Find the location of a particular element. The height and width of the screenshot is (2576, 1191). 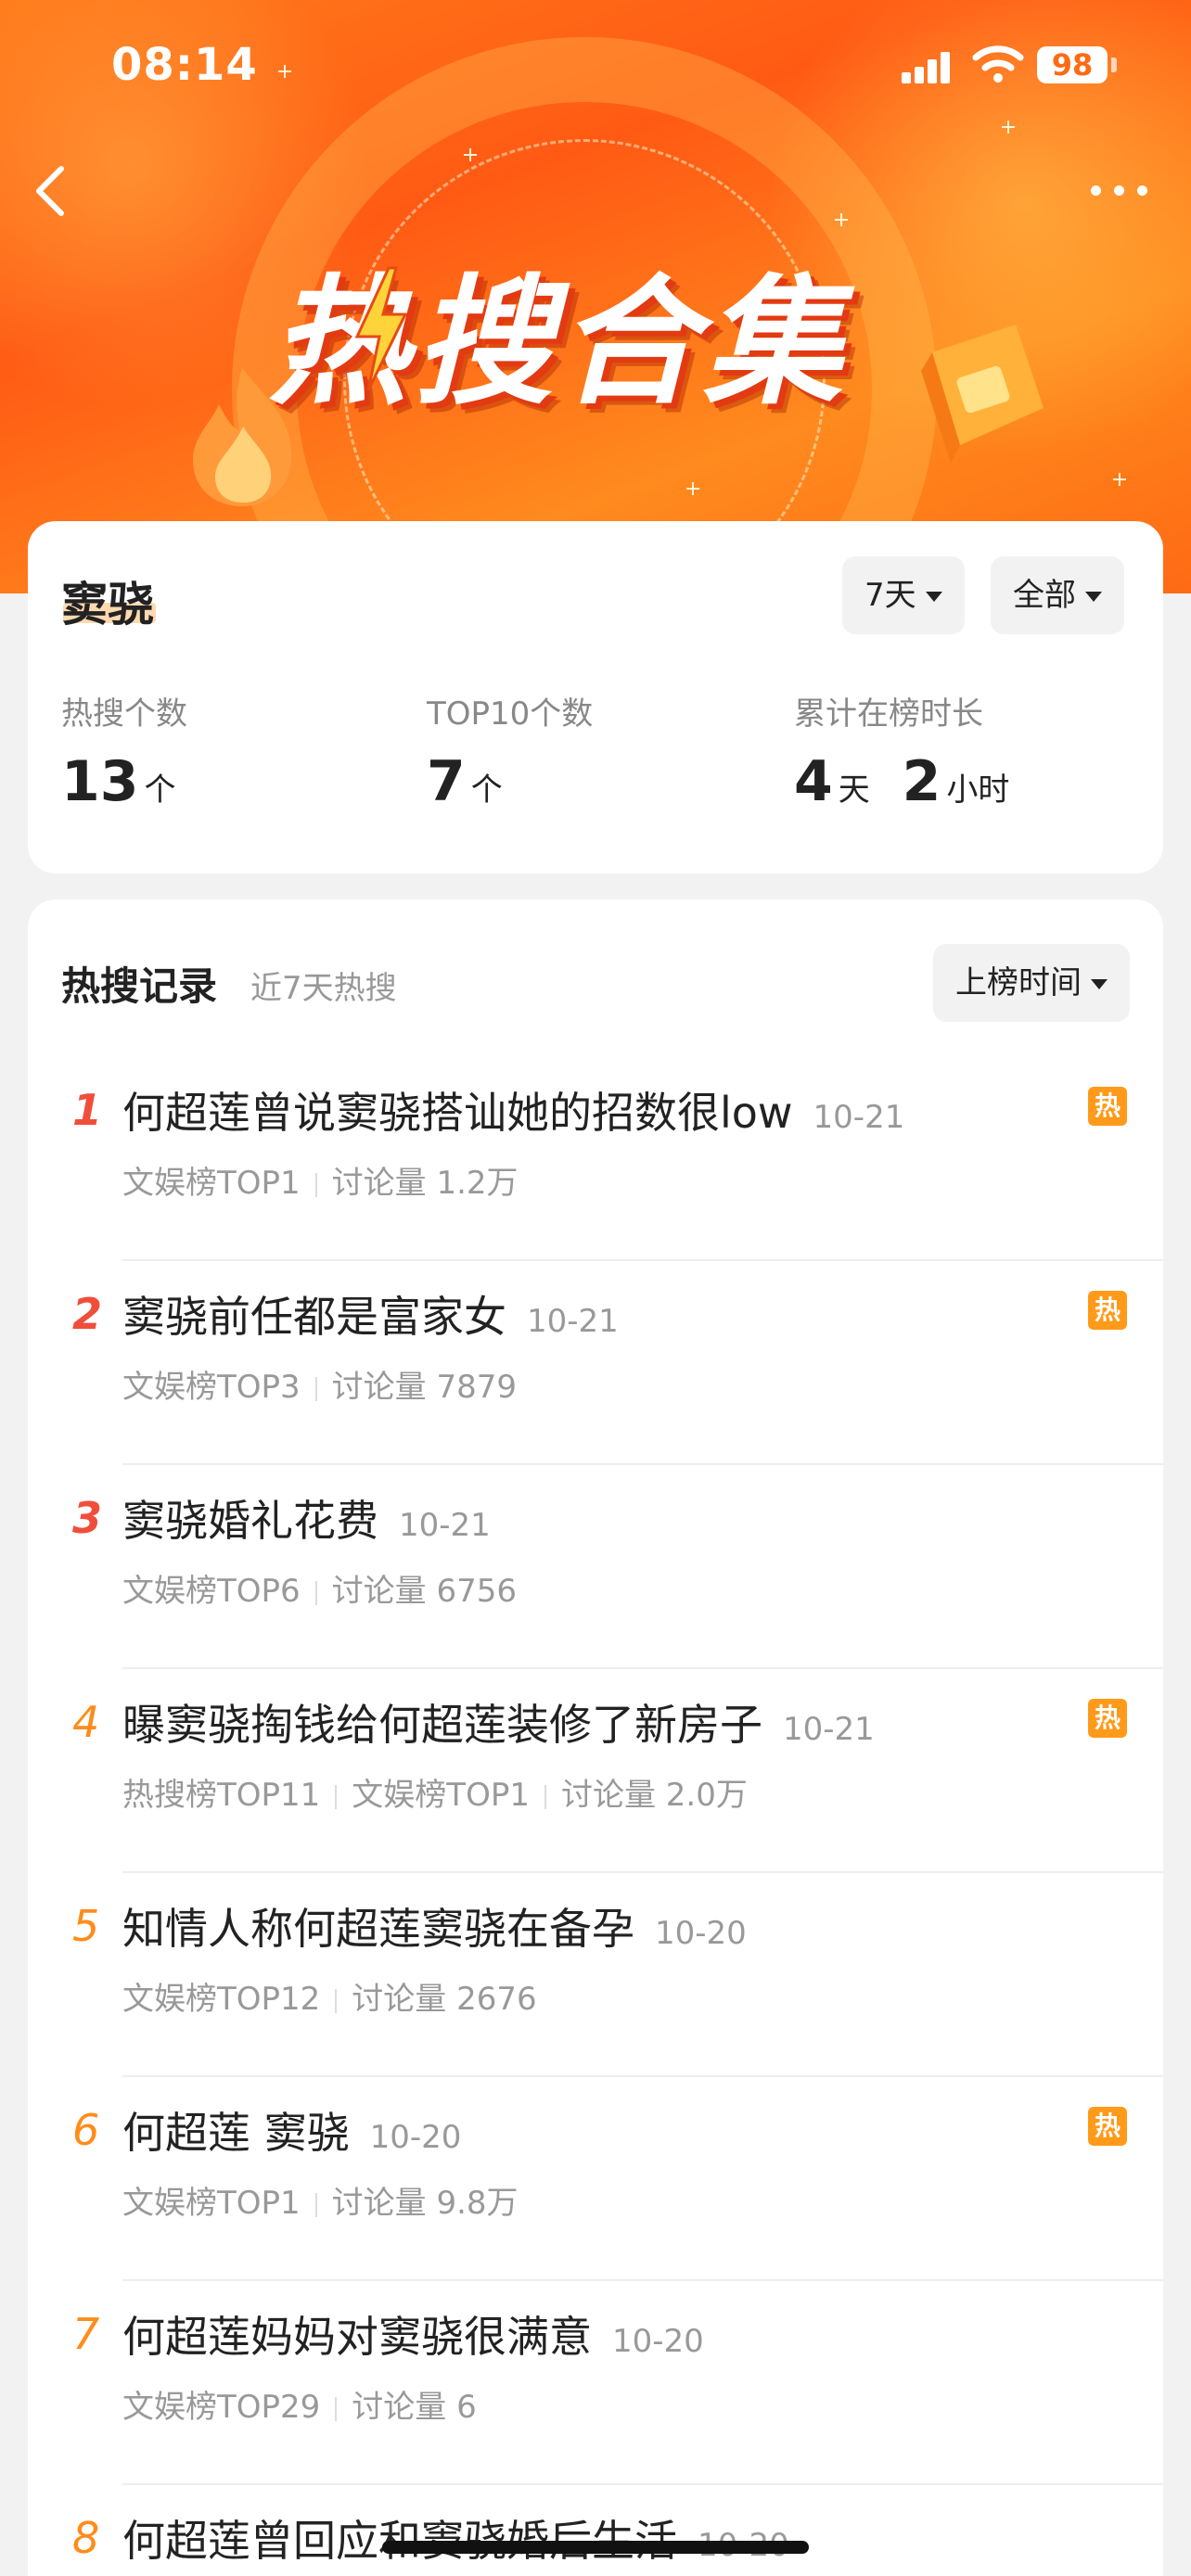

record-title-line: 曝窦骁掏钱给何超莲装修了新房子 10-21 is located at coordinates (499, 1722).